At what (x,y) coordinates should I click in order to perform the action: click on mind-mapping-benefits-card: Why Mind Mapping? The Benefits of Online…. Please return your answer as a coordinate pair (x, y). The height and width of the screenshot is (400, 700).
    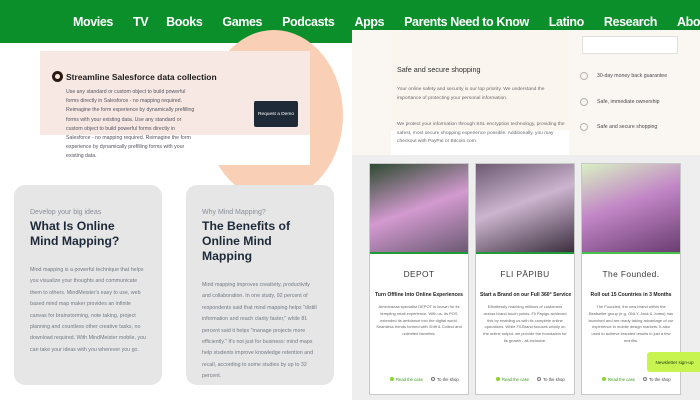
    Looking at the image, I should click on (260, 285).